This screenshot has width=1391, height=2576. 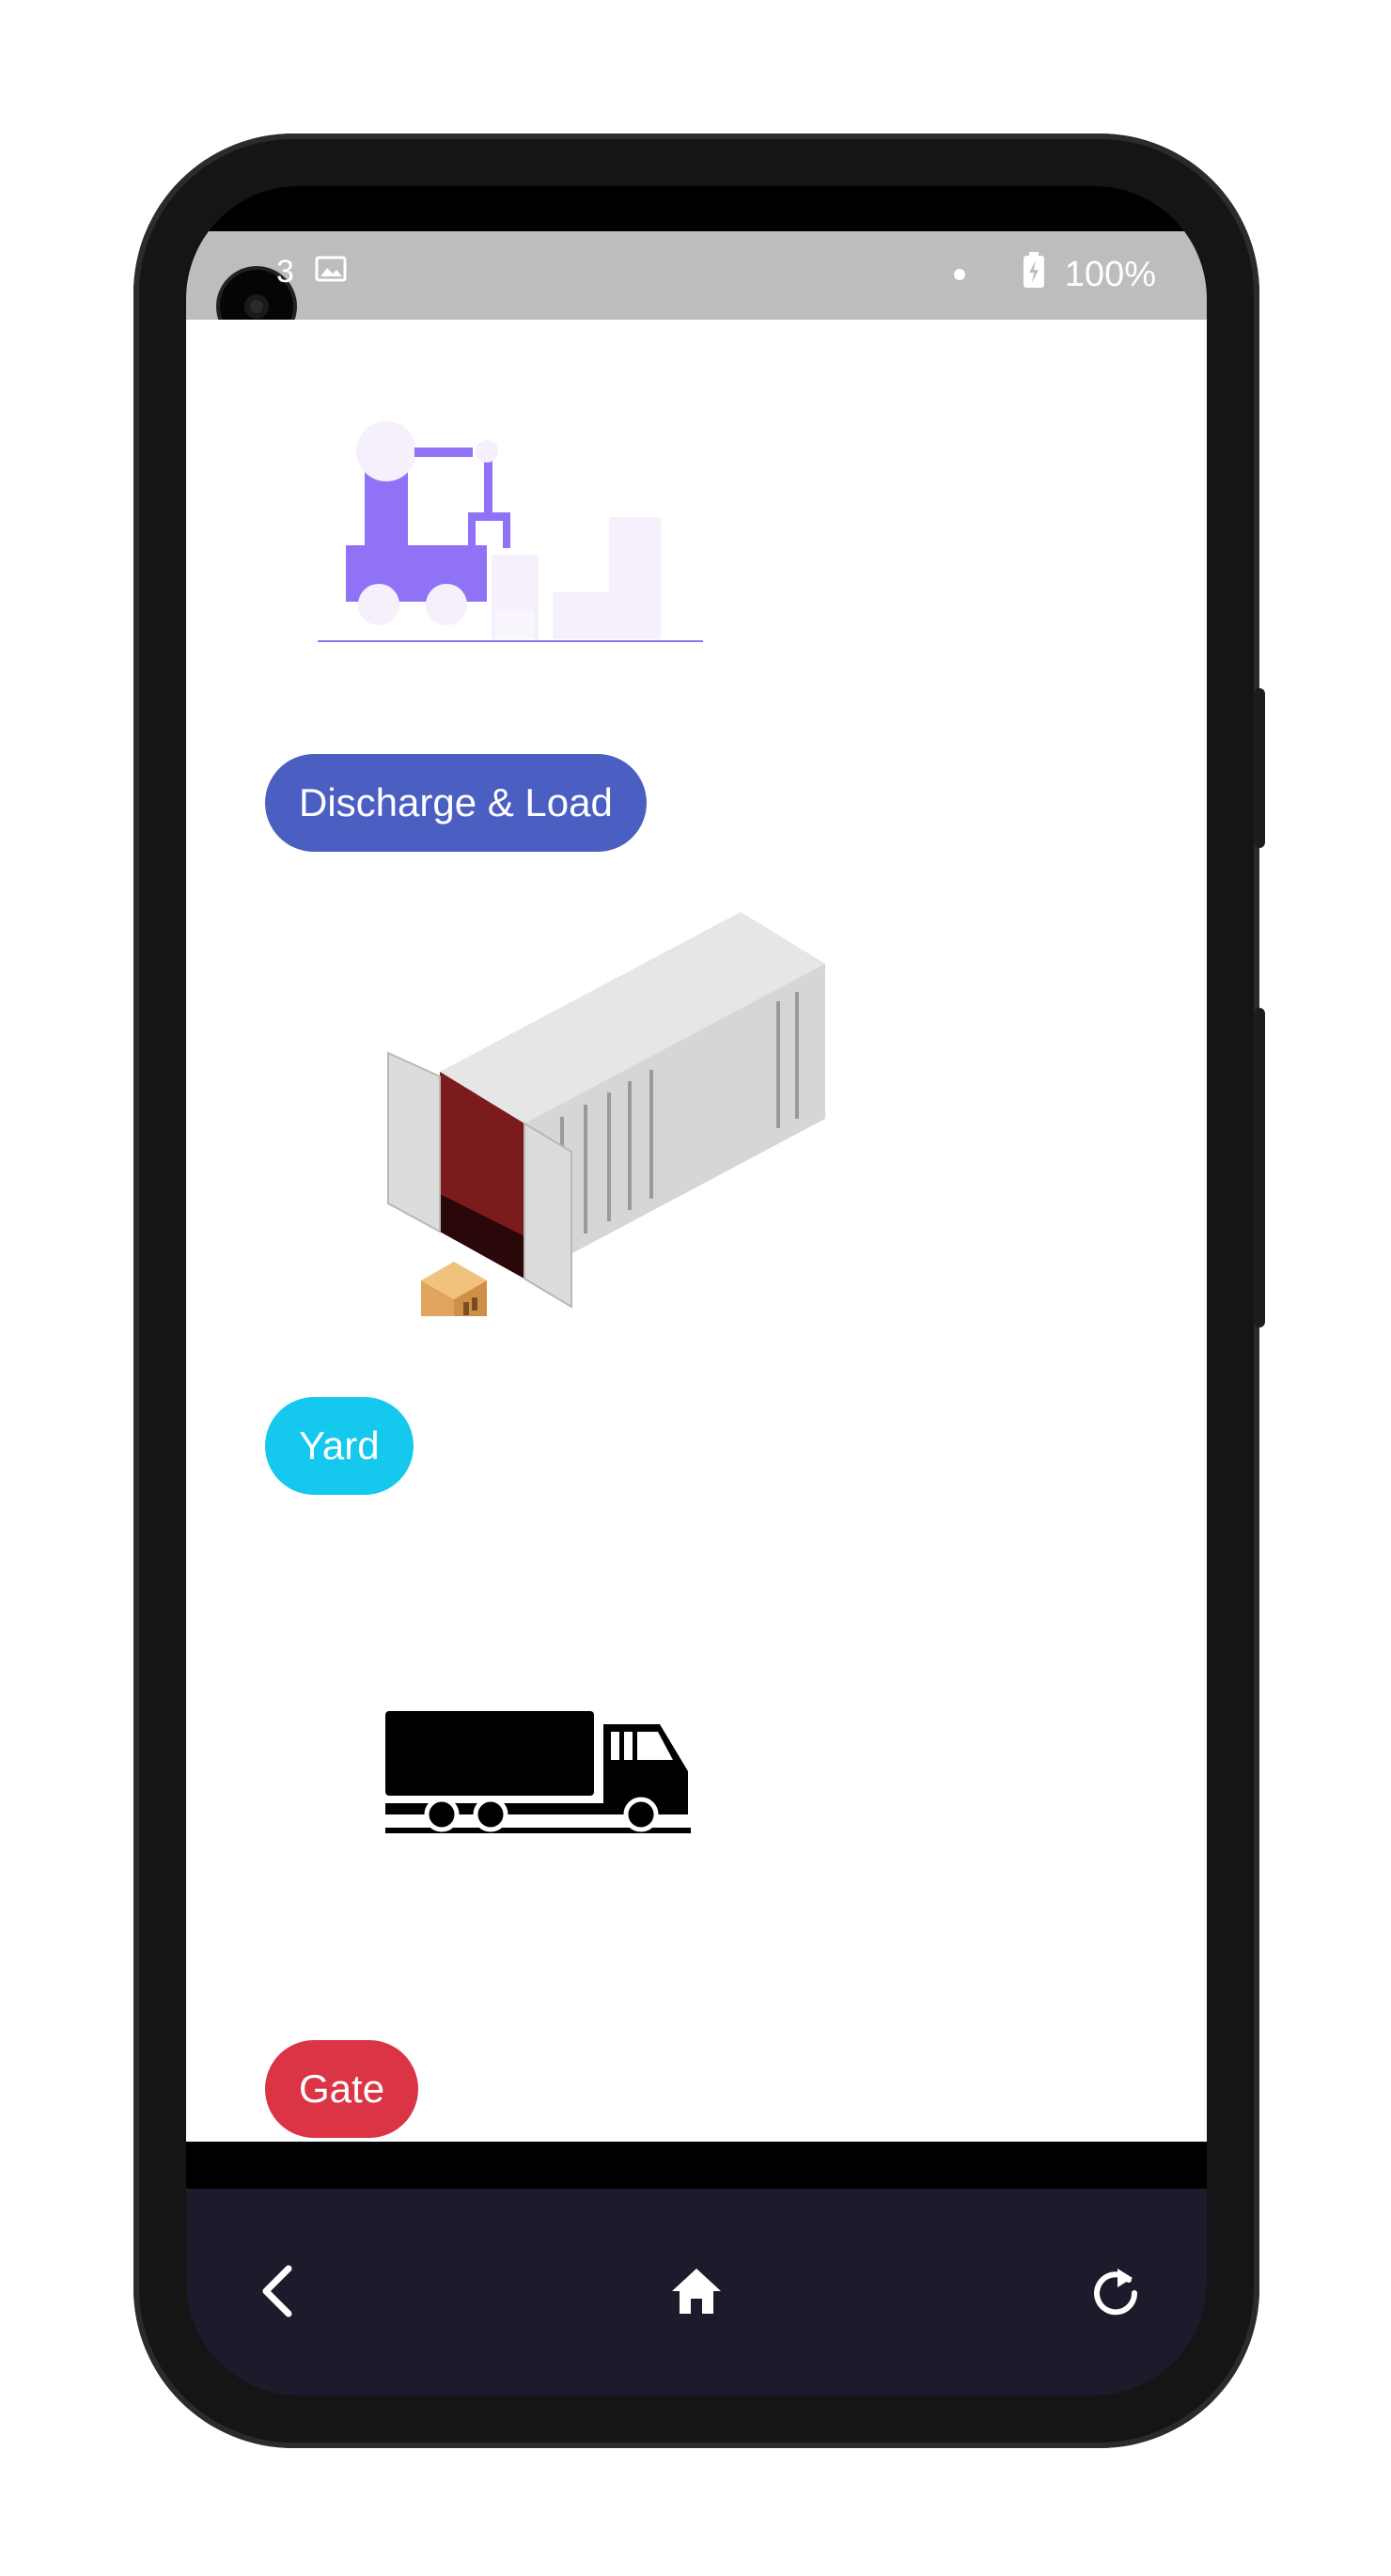 I want to click on gate-button: Gate, so click(x=342, y=2089).